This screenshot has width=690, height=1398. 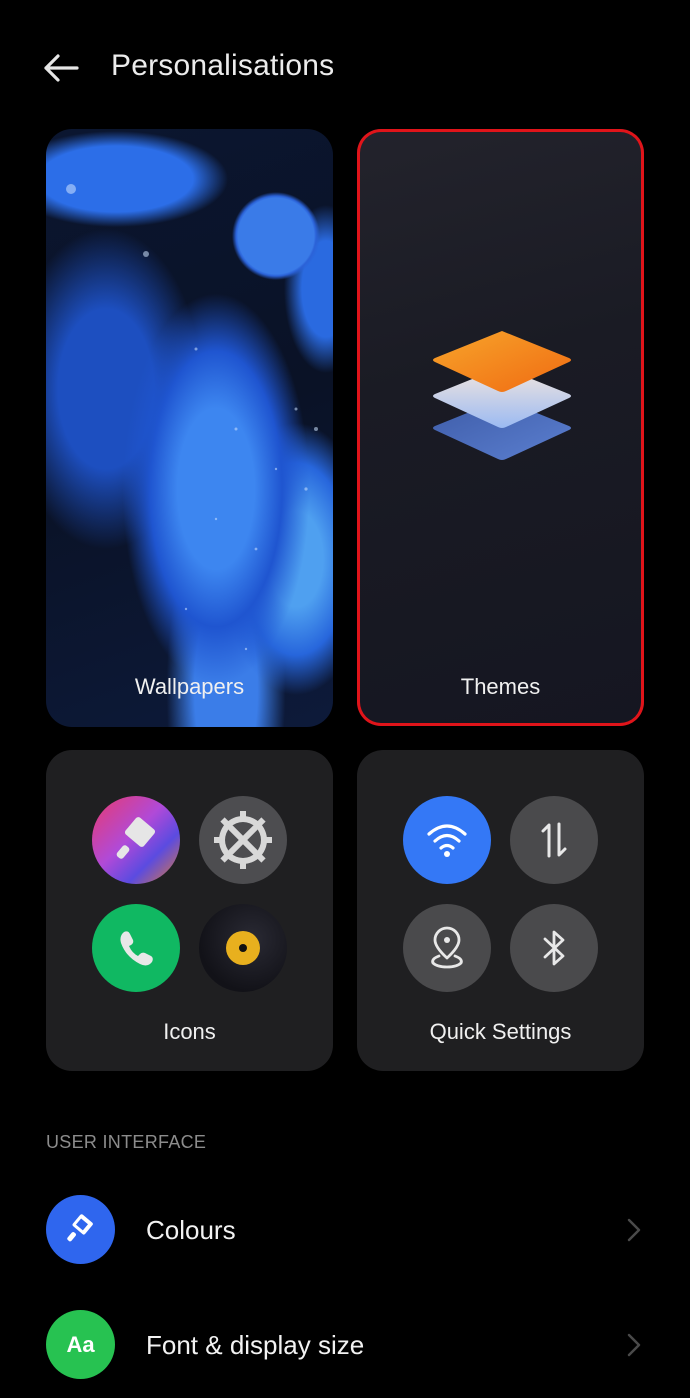 I want to click on bluetooth-toggle, so click(x=554, y=948).